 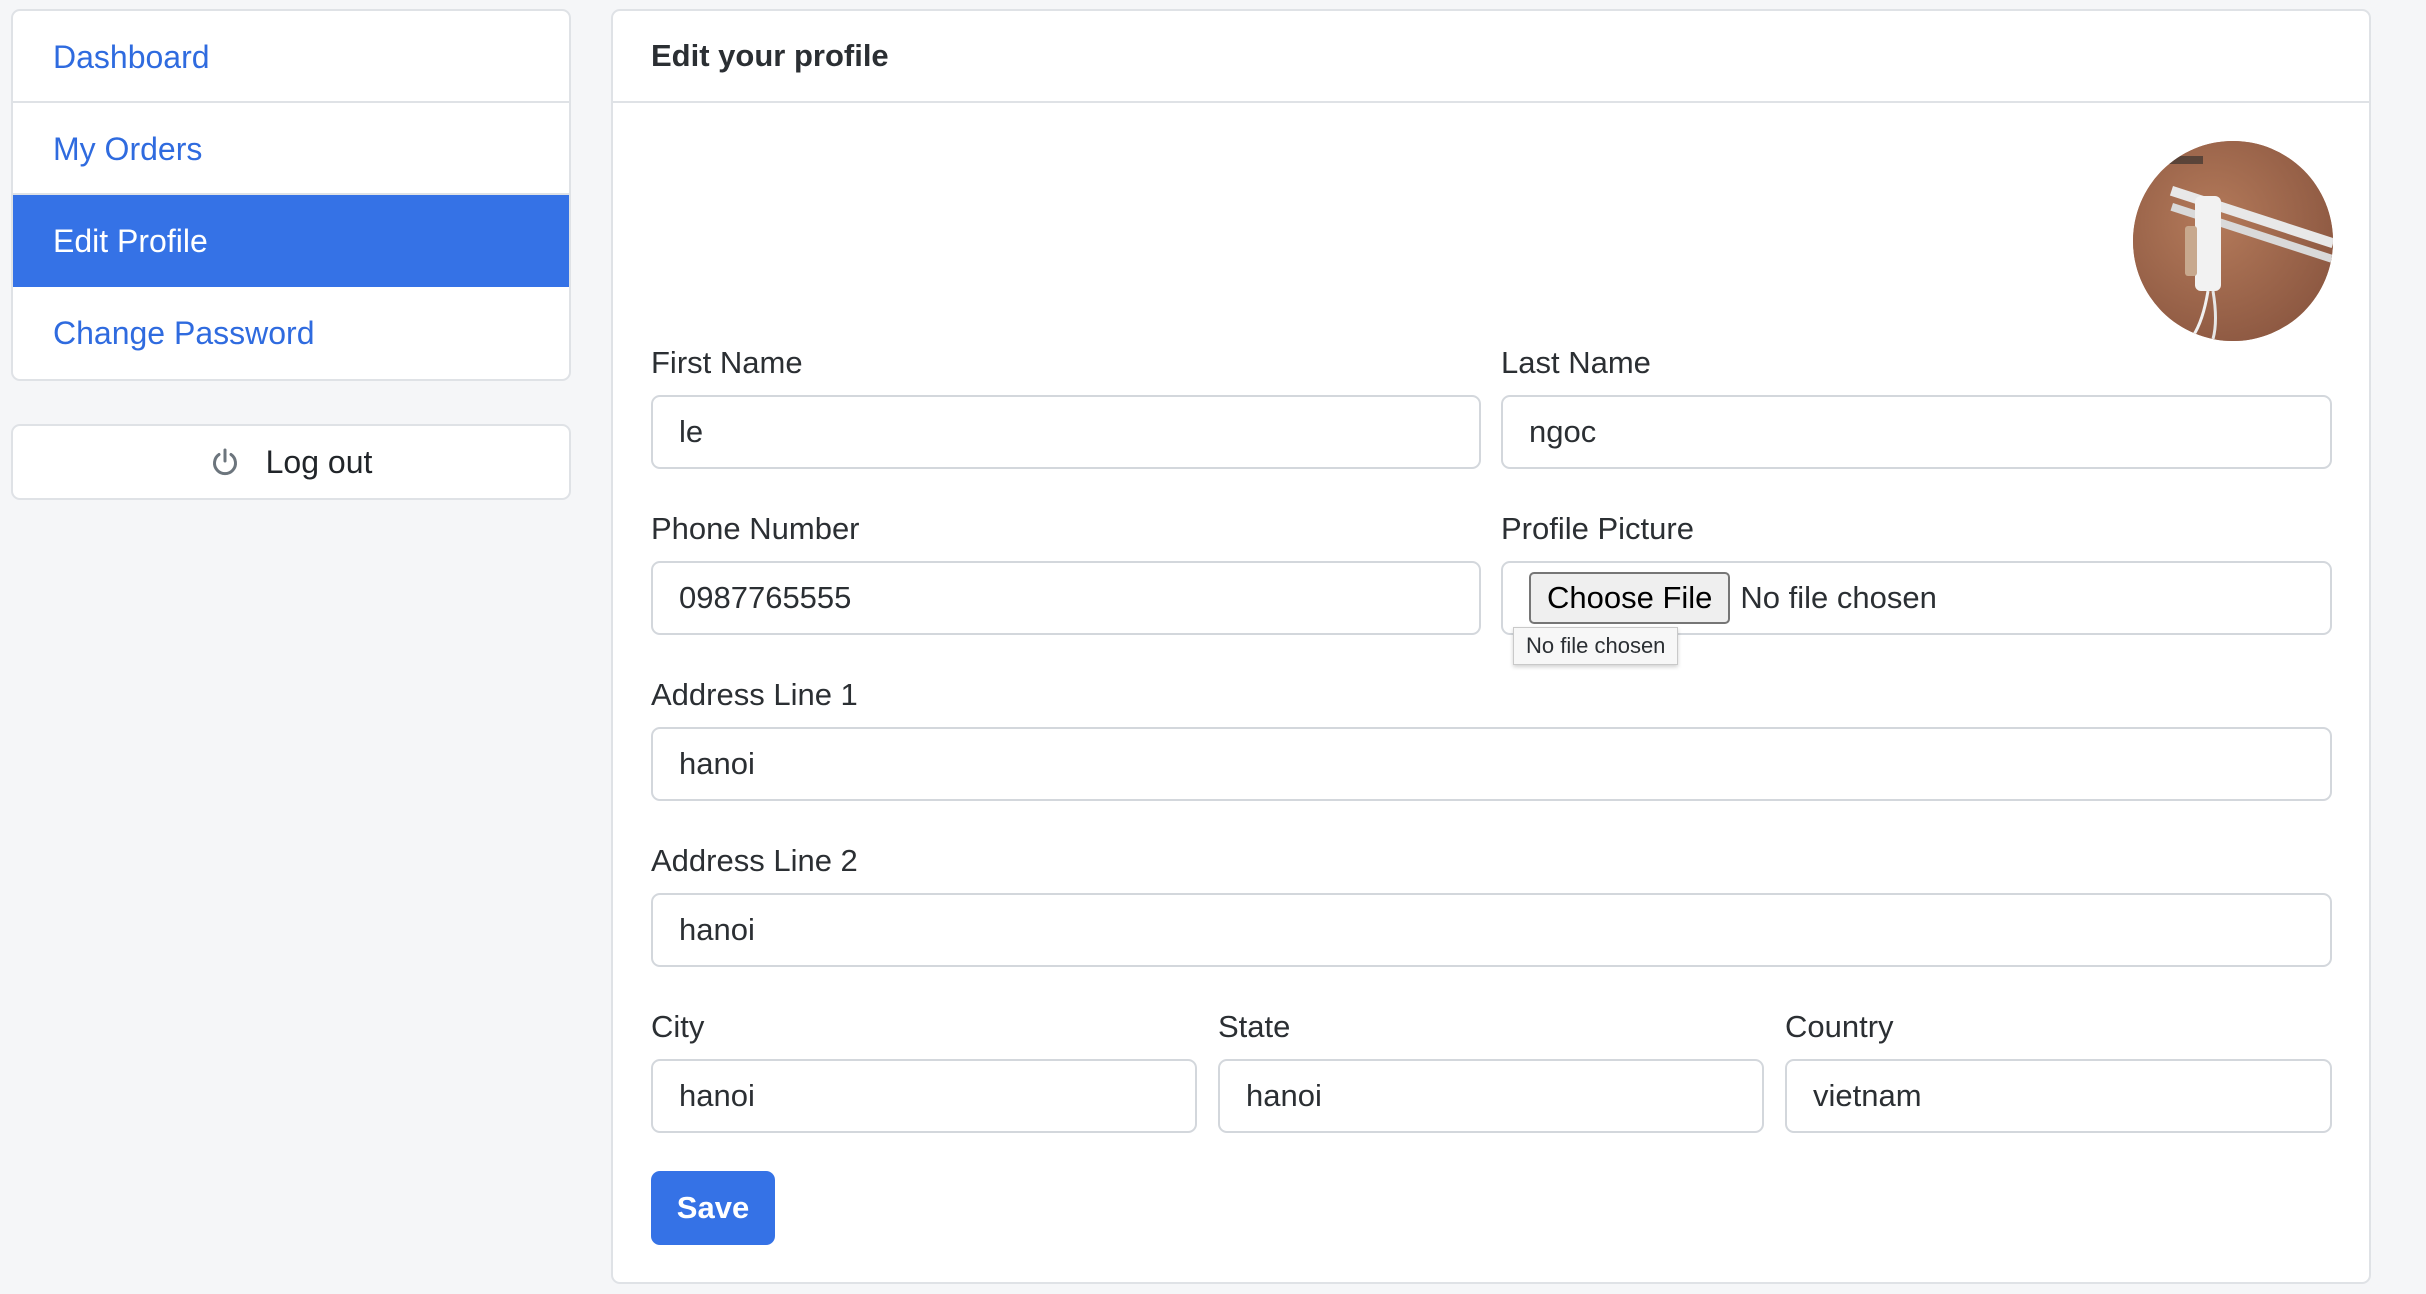 I want to click on city-label: City, so click(x=678, y=1026).